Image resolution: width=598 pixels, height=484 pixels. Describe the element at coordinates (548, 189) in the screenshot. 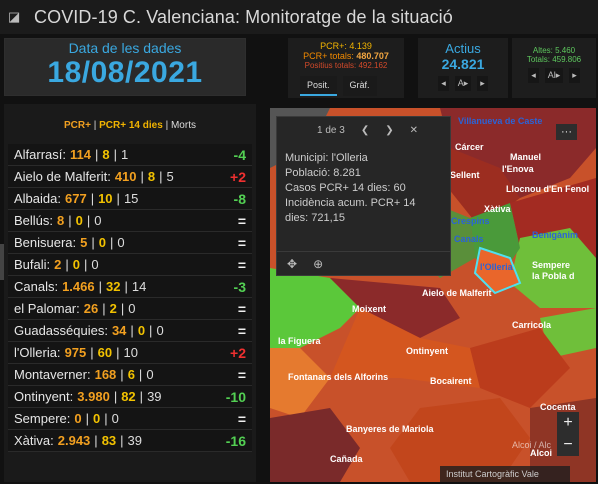

I see `map-place-label: Llocnou d'En Fenol` at that location.